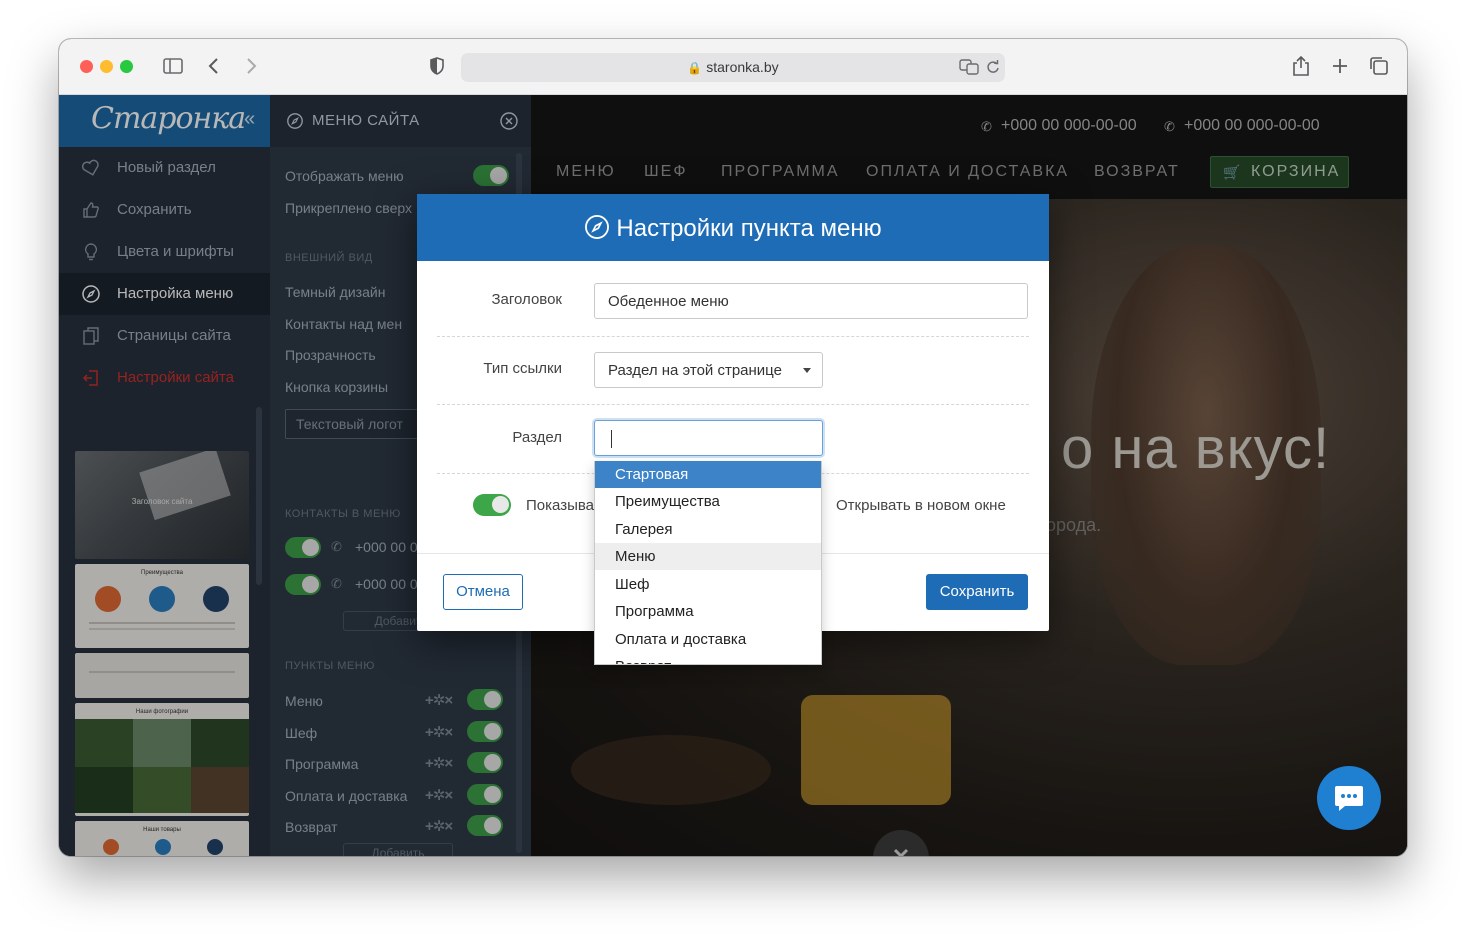 Image resolution: width=1466 pixels, height=934 pixels. Describe the element at coordinates (708, 529) in the screenshot. I see `dropdown-option: Галерея` at that location.